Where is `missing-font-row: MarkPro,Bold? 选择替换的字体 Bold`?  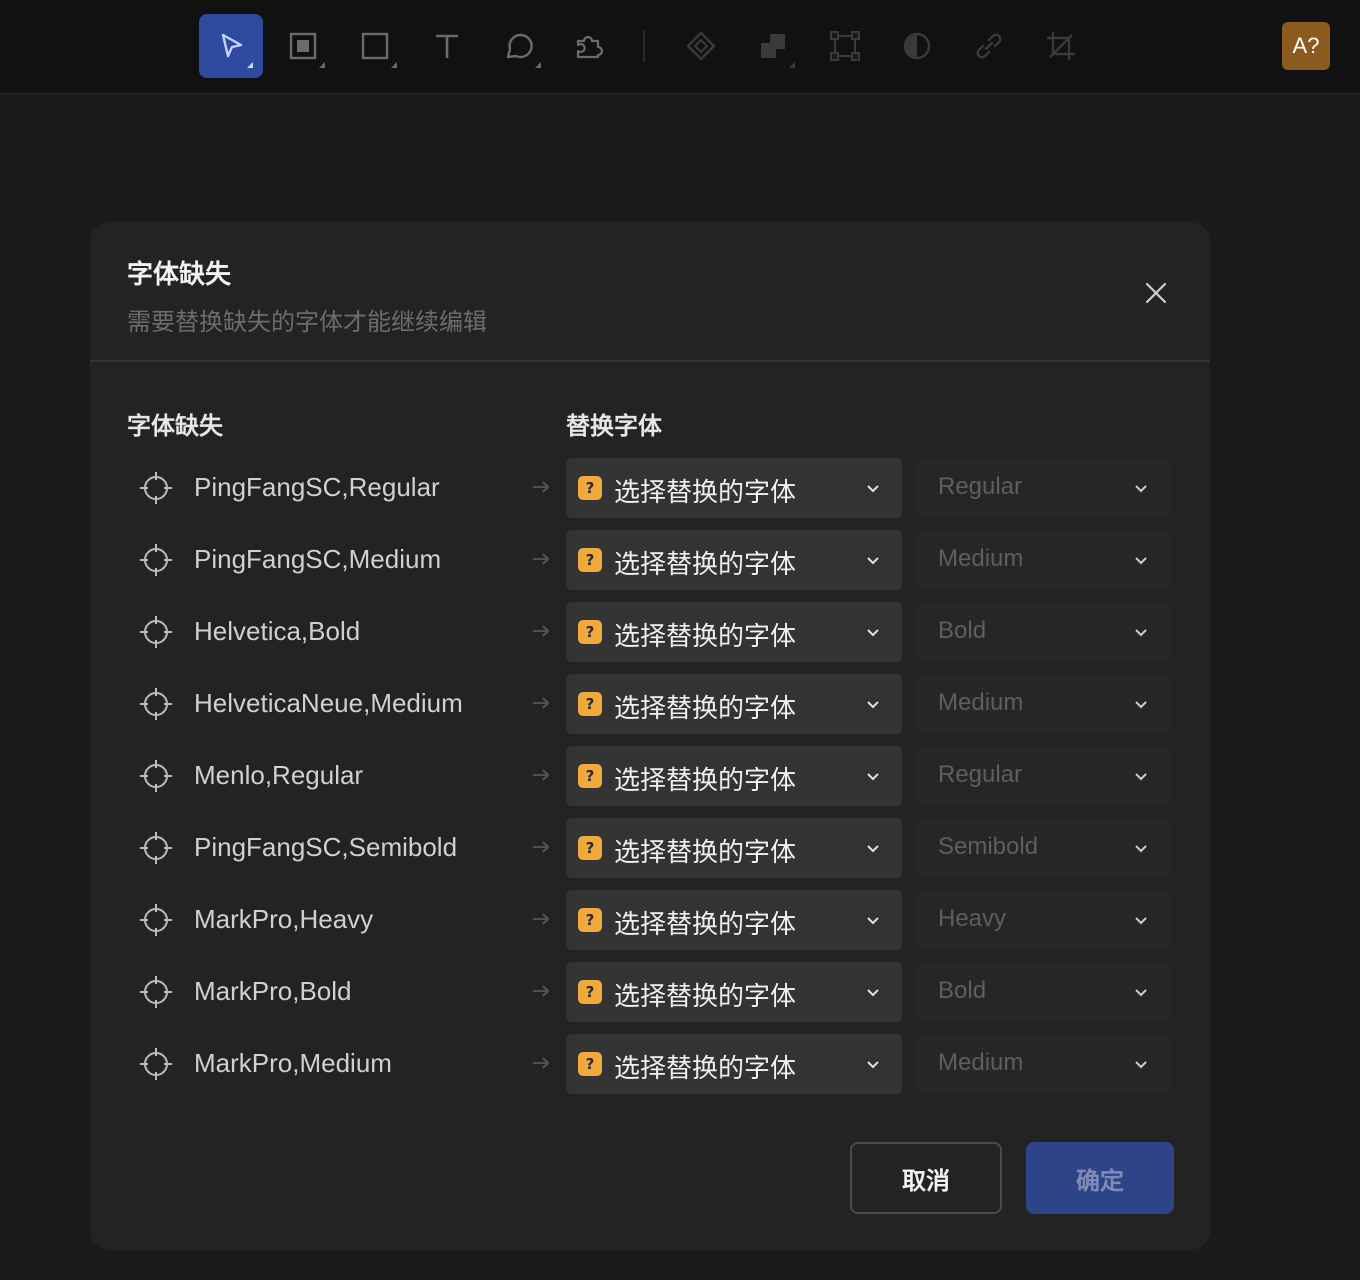 missing-font-row: MarkPro,Bold? 选择替换的字体 Bold is located at coordinates (650, 992).